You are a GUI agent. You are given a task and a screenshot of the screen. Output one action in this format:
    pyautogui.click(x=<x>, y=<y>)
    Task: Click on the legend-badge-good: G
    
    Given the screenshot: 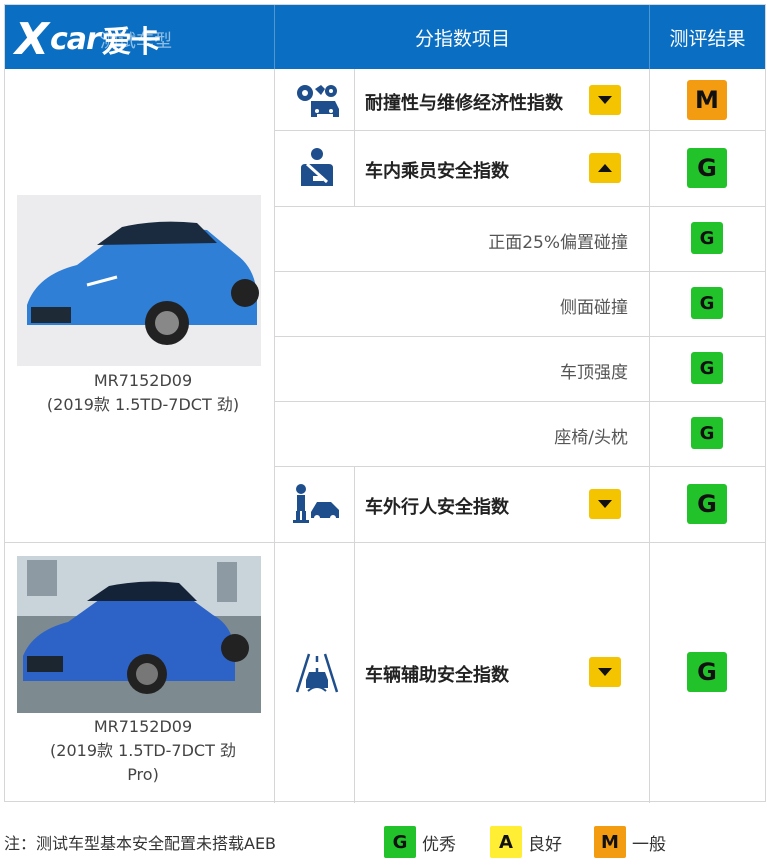 What is the action you would take?
    pyautogui.click(x=400, y=842)
    